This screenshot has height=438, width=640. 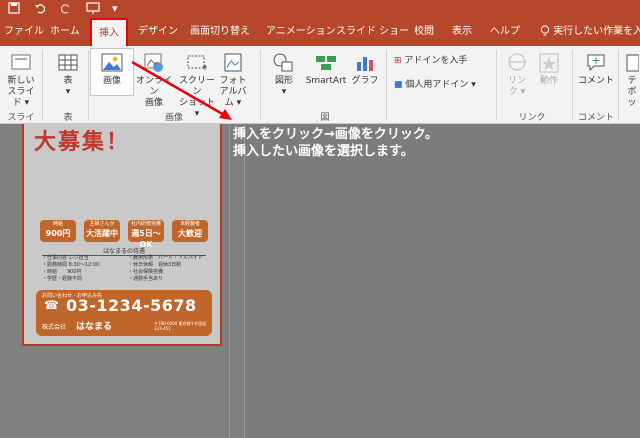 I want to click on annotation-arrow, so click(x=181, y=90).